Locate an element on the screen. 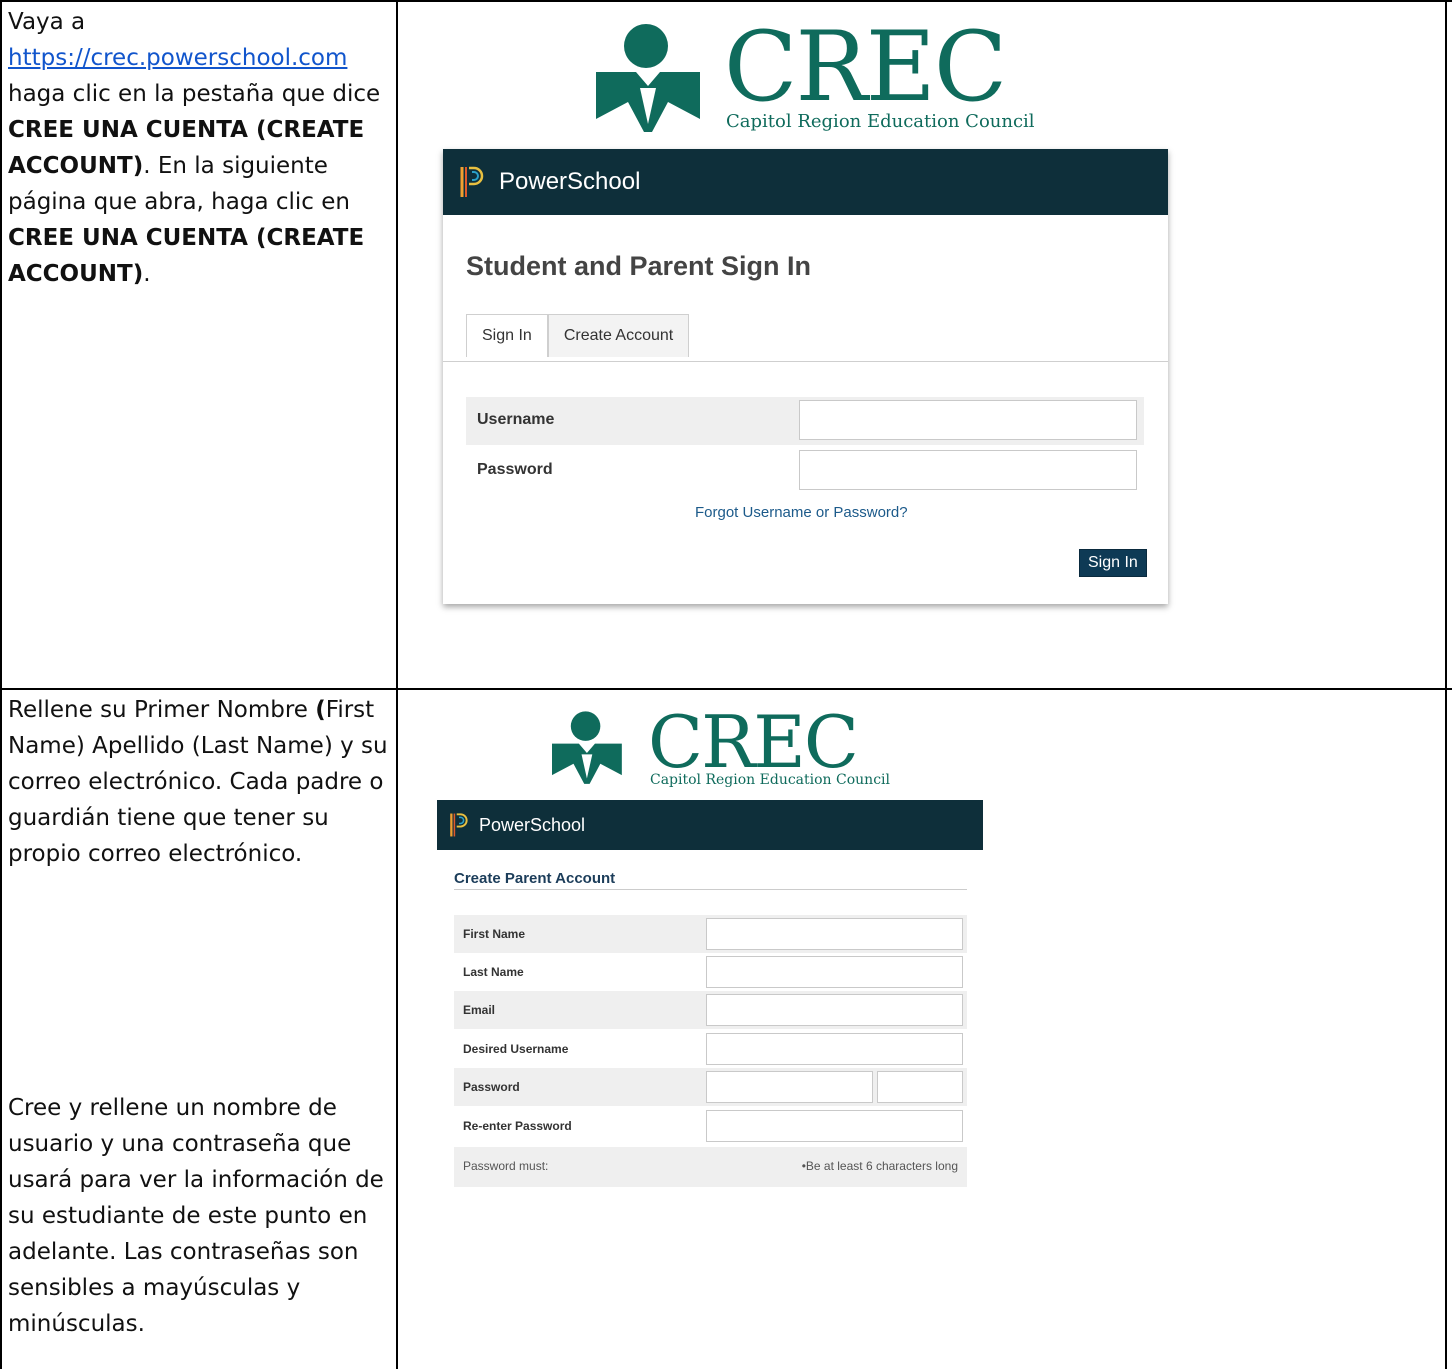  desired-username-input is located at coordinates (834, 1049).